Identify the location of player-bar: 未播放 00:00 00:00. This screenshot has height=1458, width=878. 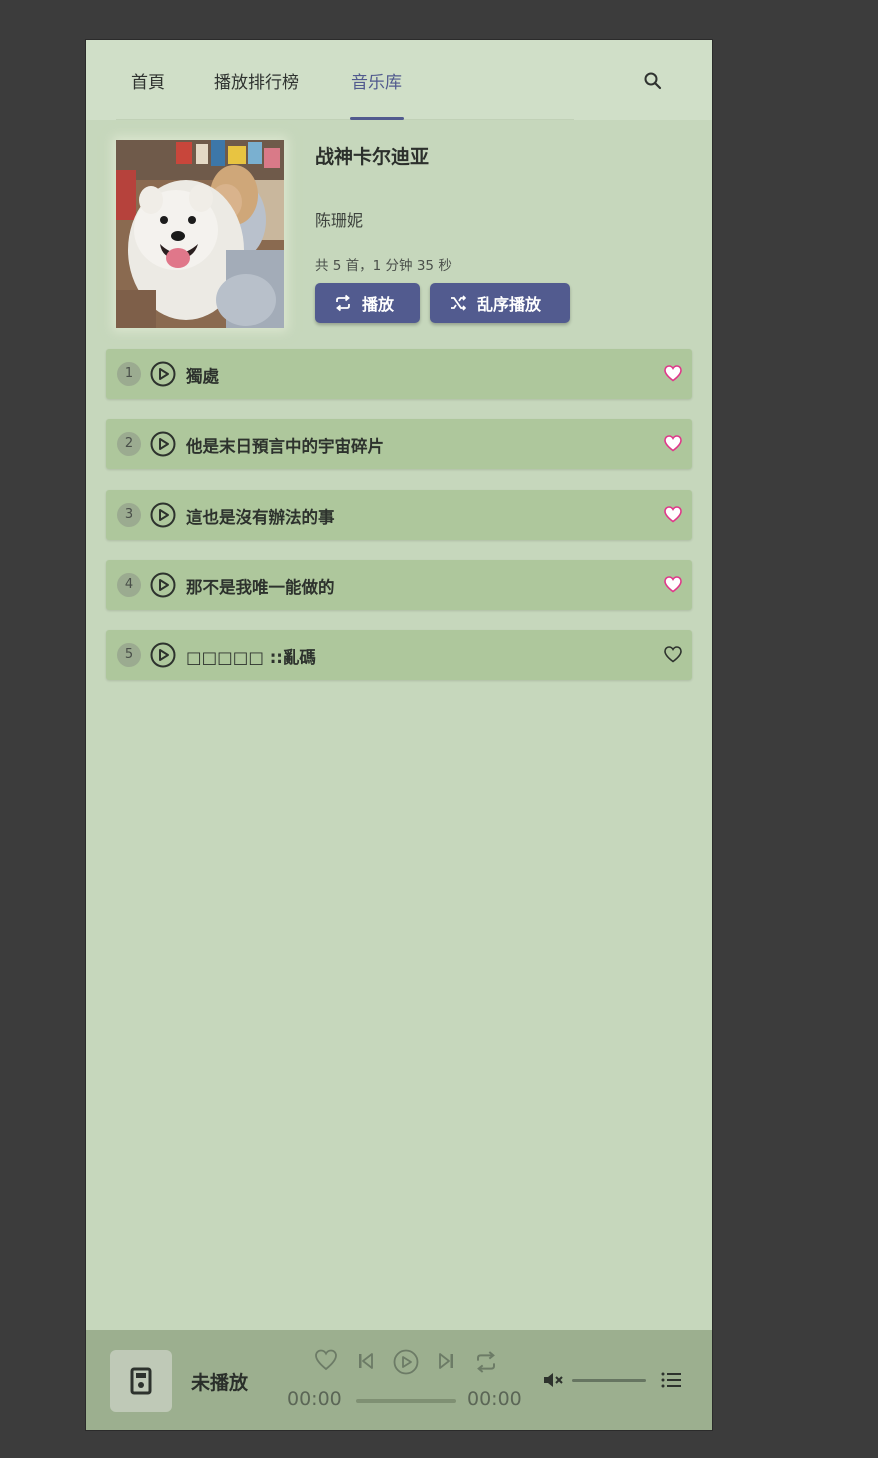
(399, 1380).